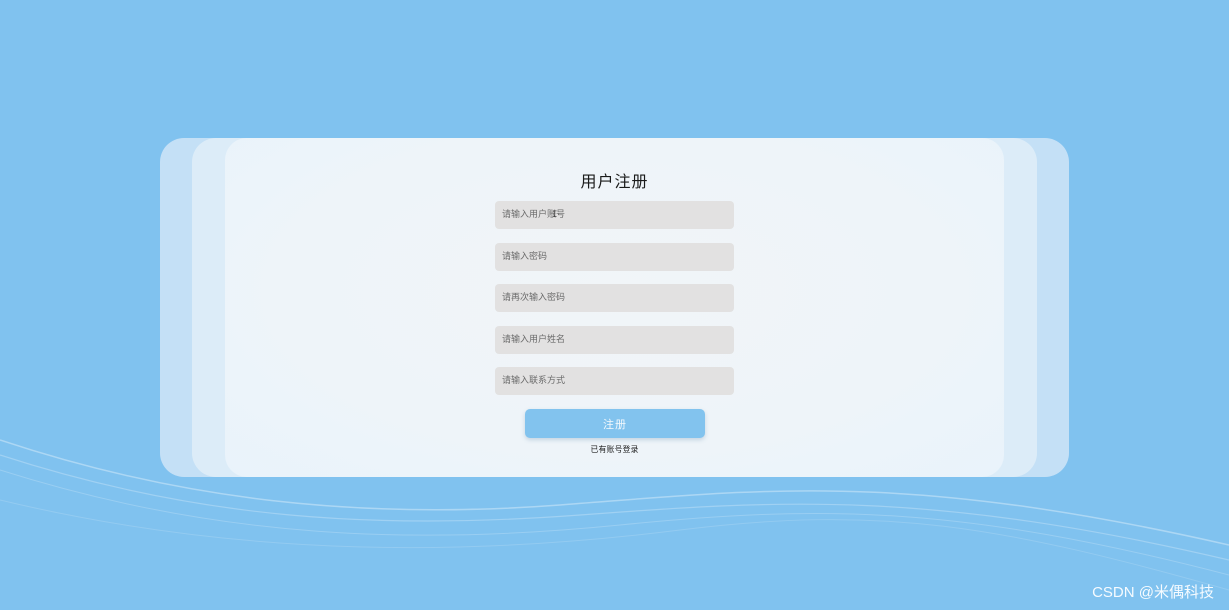 The height and width of the screenshot is (610, 1229). What do you see at coordinates (614, 181) in the screenshot?
I see `register-title: 用户注册` at bounding box center [614, 181].